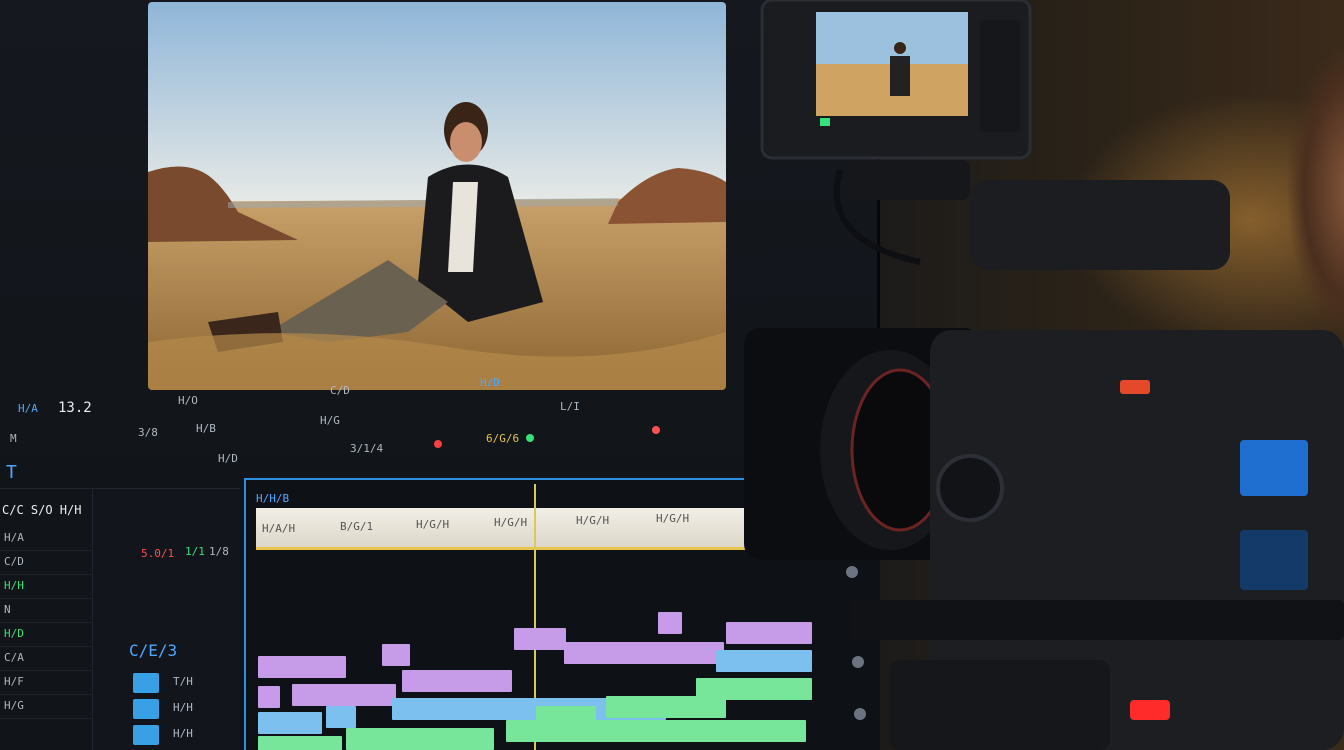 Image resolution: width=1344 pixels, height=750 pixels. Describe the element at coordinates (46, 611) in the screenshot. I see `panel-row: N` at that location.